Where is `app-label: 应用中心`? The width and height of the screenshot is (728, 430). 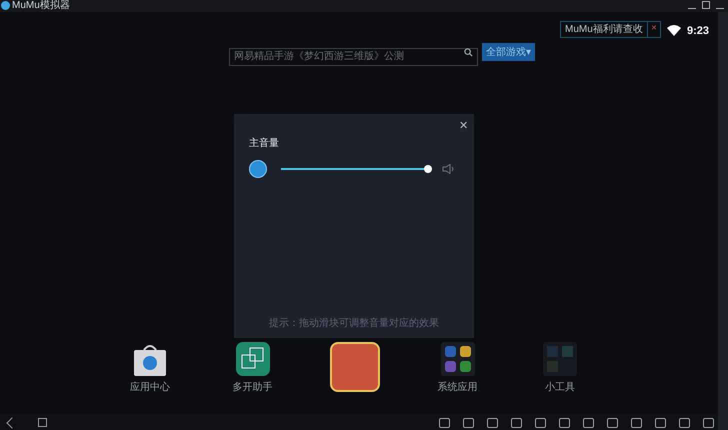
app-label: 应用中心 is located at coordinates (150, 387).